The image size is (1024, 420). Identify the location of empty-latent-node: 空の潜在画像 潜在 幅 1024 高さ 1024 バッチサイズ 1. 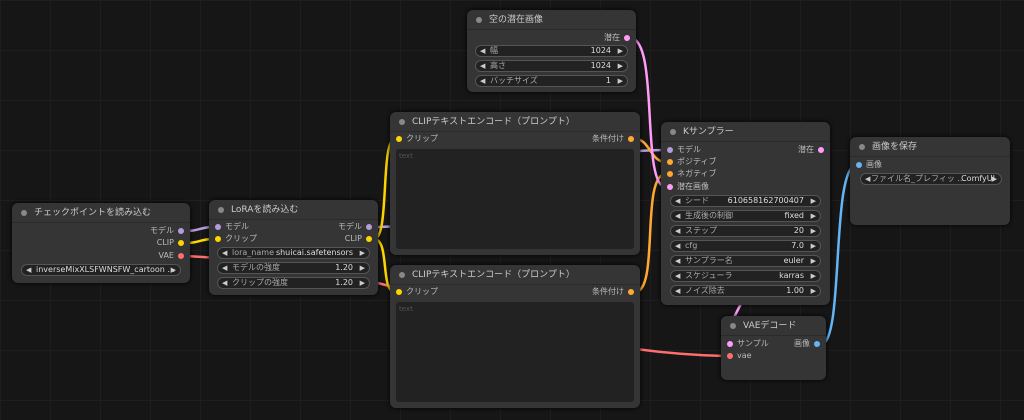
(551, 51).